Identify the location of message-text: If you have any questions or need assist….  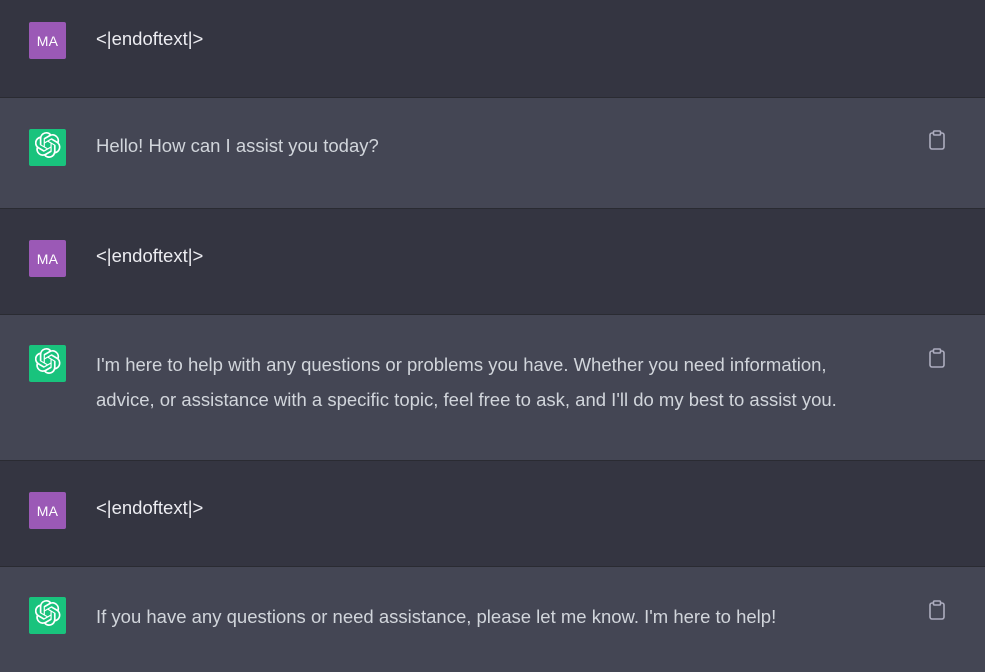
(436, 616).